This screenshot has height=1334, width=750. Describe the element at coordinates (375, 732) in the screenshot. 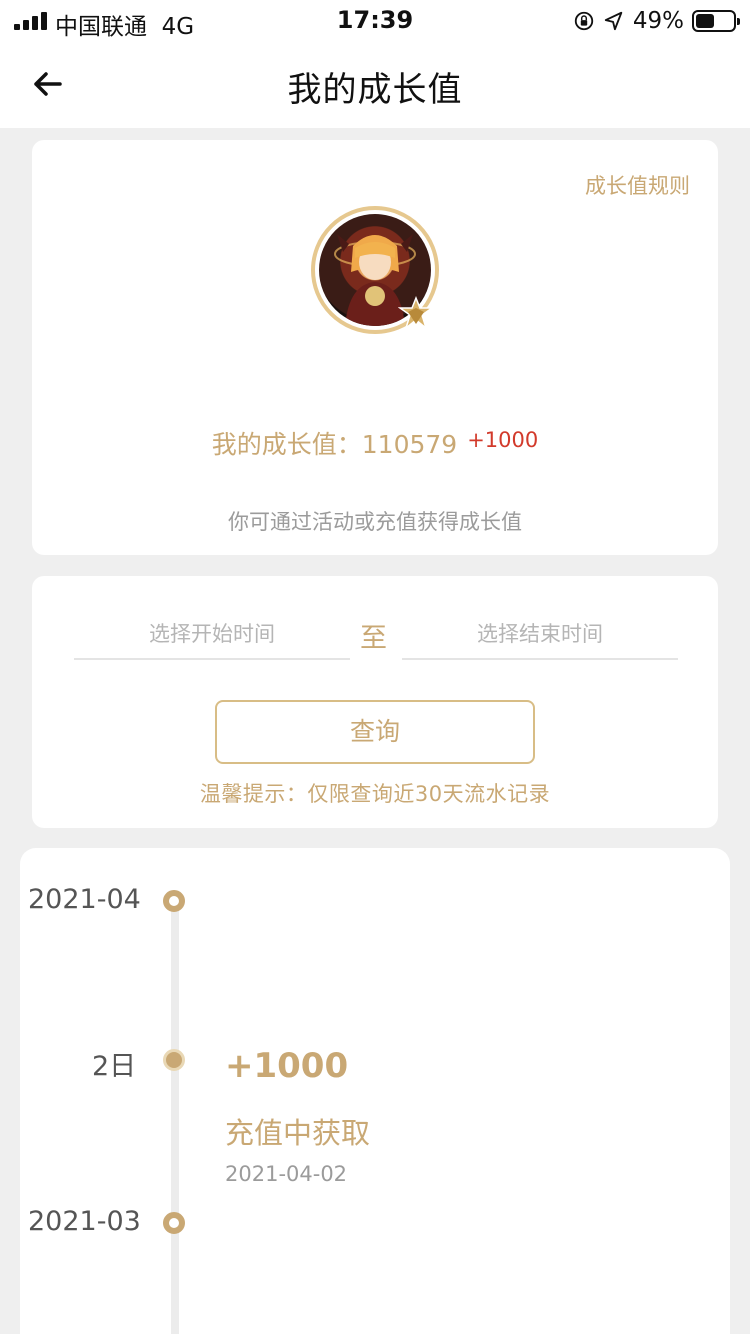

I see `query-button: 查询` at that location.